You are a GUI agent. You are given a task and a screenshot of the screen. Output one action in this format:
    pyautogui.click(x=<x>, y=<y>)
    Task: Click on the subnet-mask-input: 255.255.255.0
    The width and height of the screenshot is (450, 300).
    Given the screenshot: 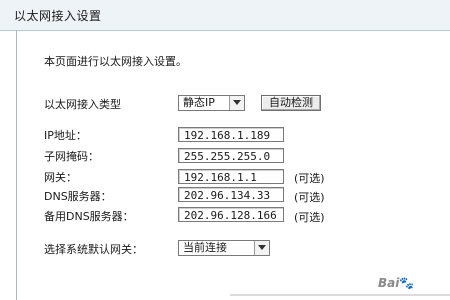 What is the action you would take?
    pyautogui.click(x=231, y=155)
    